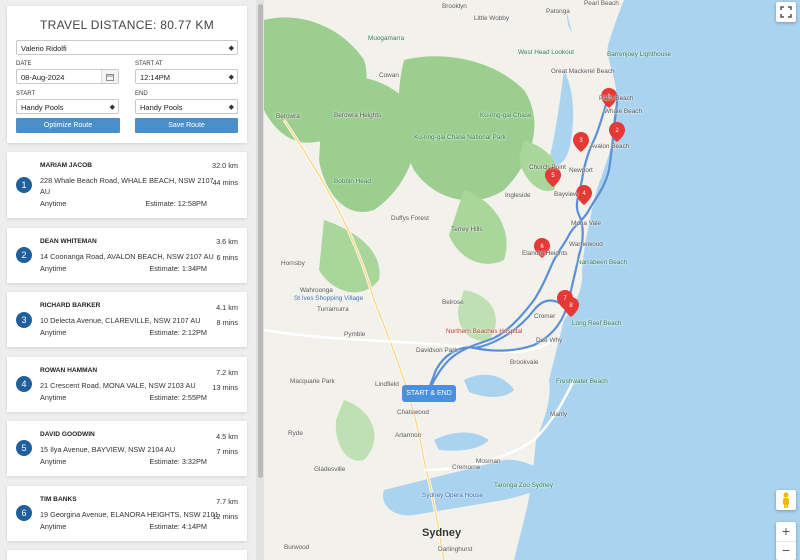 This screenshot has width=800, height=560. Describe the element at coordinates (410, 218) in the screenshot. I see `map-label: Duffys Forest` at that location.